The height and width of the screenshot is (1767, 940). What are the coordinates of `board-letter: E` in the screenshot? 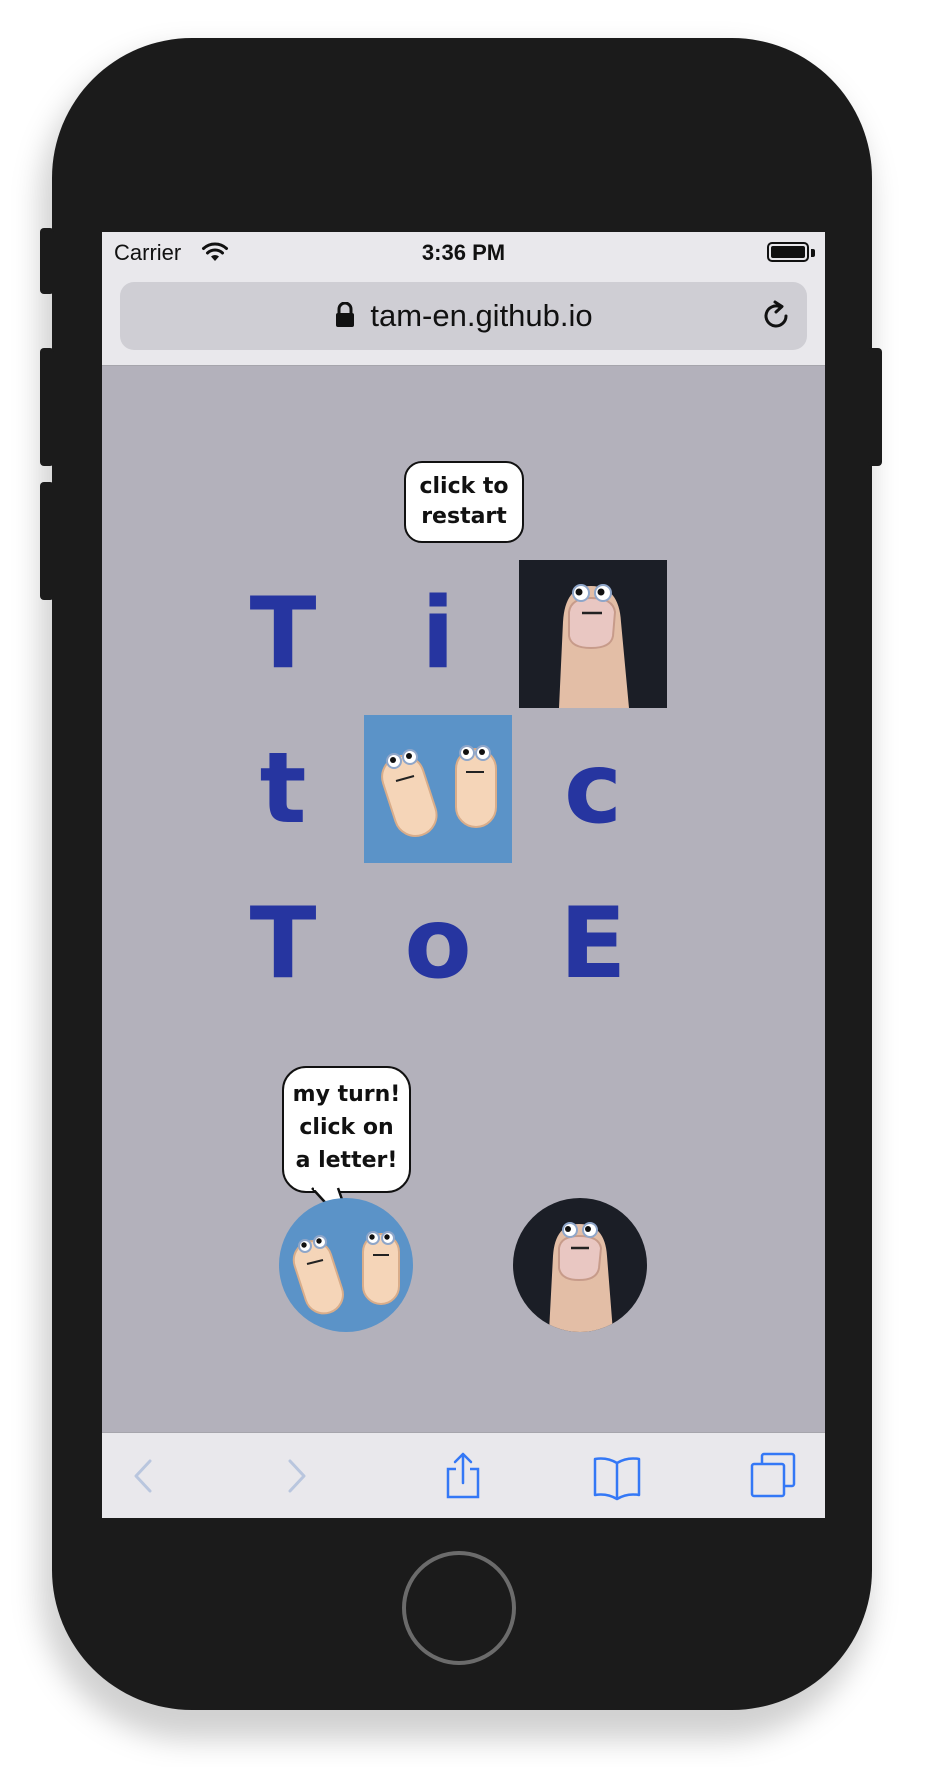 It's located at (593, 944).